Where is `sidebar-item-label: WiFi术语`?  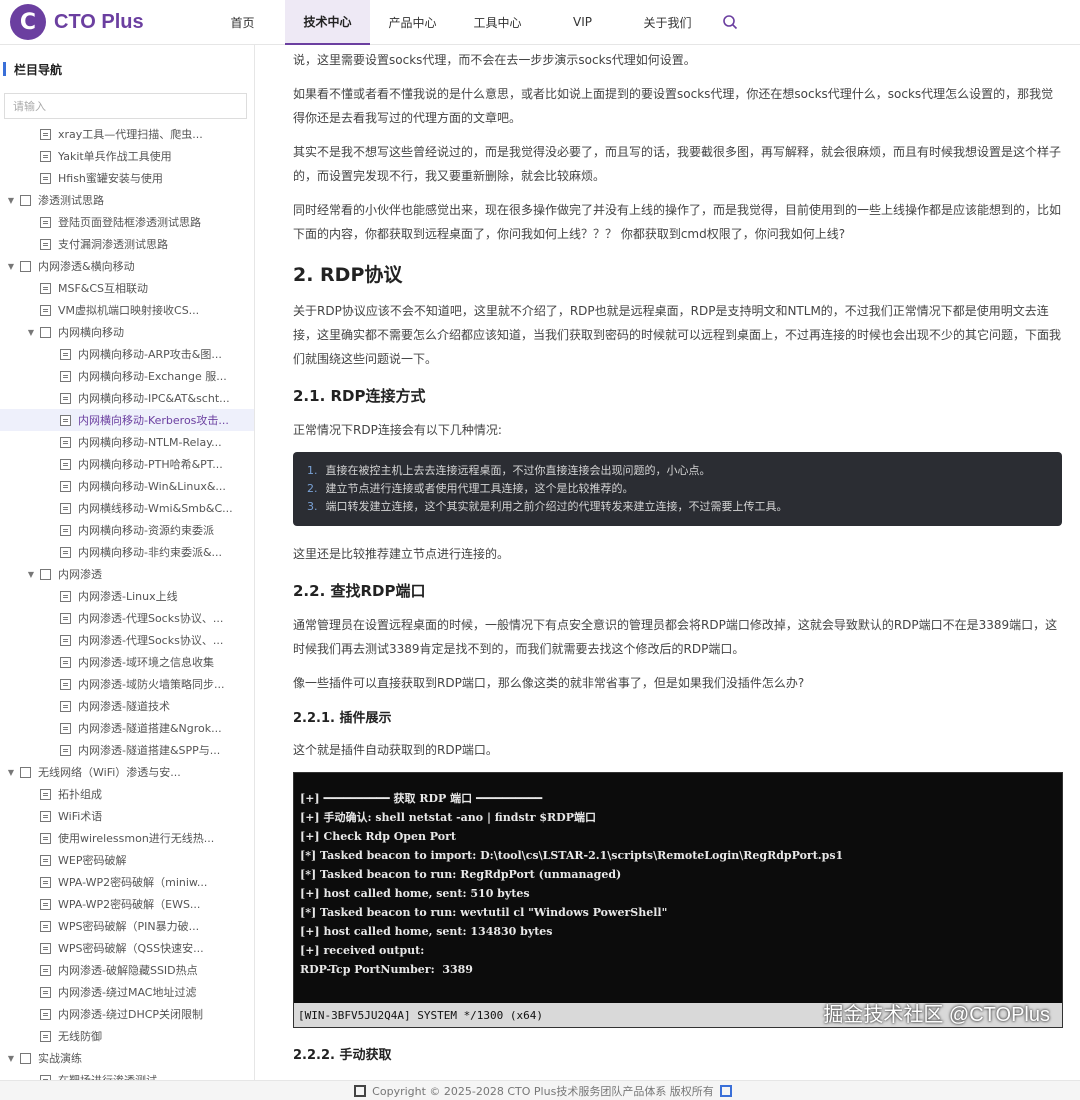
sidebar-item-label: WiFi术语 is located at coordinates (80, 816).